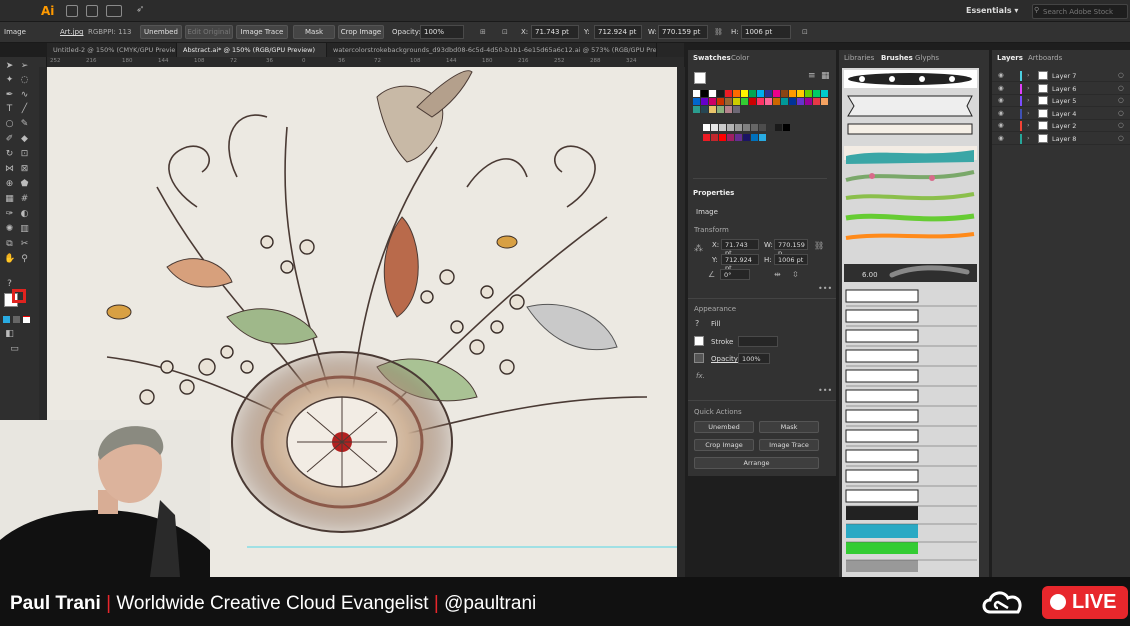 The height and width of the screenshot is (626, 1130). Describe the element at coordinates (72, 11) in the screenshot. I see `bridge-icon` at that location.